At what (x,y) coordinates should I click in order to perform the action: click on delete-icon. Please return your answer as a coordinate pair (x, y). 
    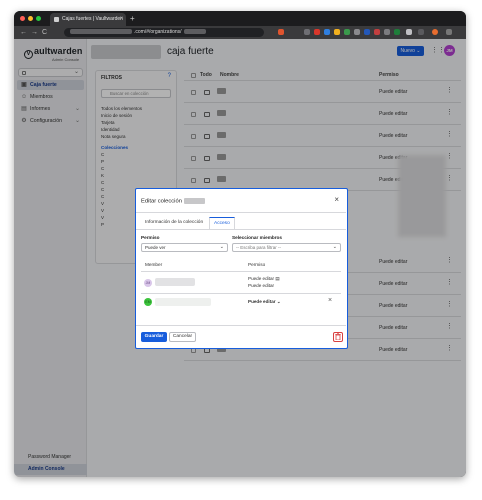
    Looking at the image, I should click on (338, 337).